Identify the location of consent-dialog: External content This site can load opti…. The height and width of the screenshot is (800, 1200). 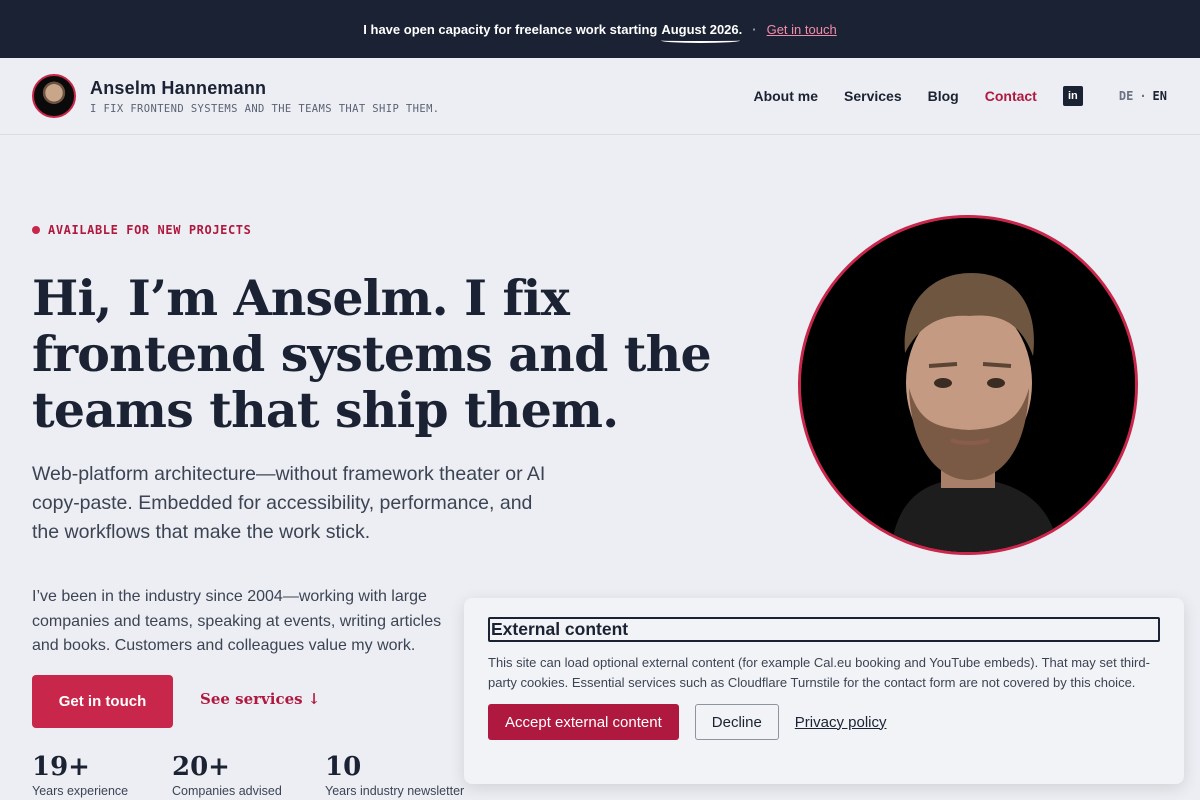
(824, 691).